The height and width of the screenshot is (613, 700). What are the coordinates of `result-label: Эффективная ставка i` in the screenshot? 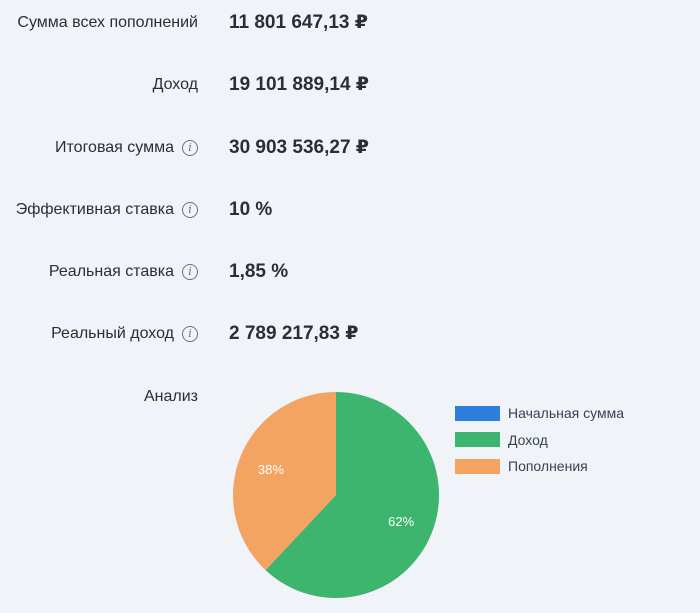 It's located at (107, 210).